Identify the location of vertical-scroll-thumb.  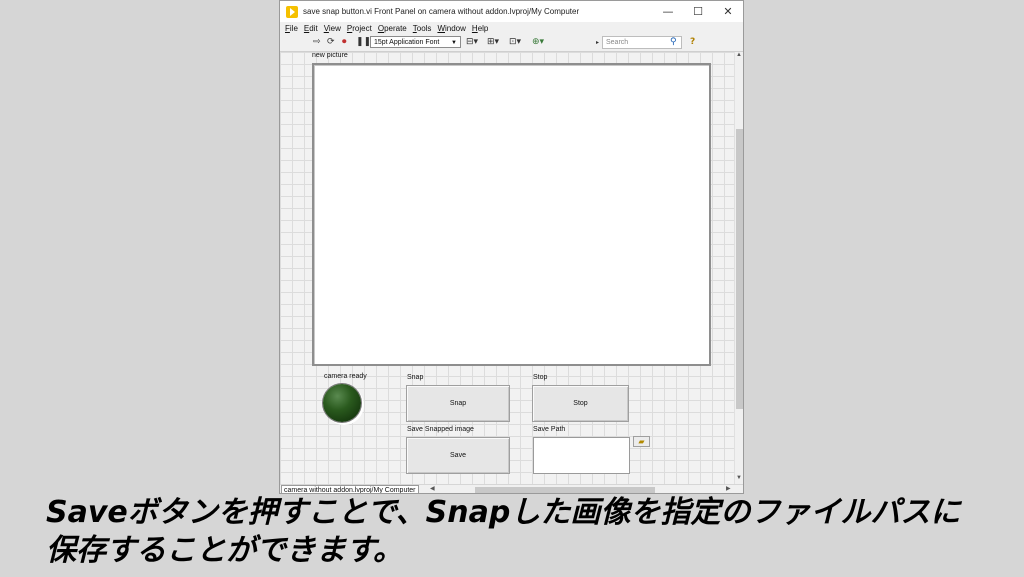
(739, 269).